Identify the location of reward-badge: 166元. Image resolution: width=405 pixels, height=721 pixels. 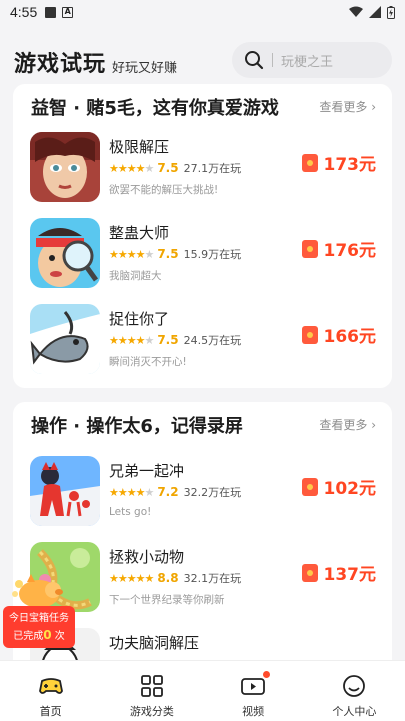
(339, 334).